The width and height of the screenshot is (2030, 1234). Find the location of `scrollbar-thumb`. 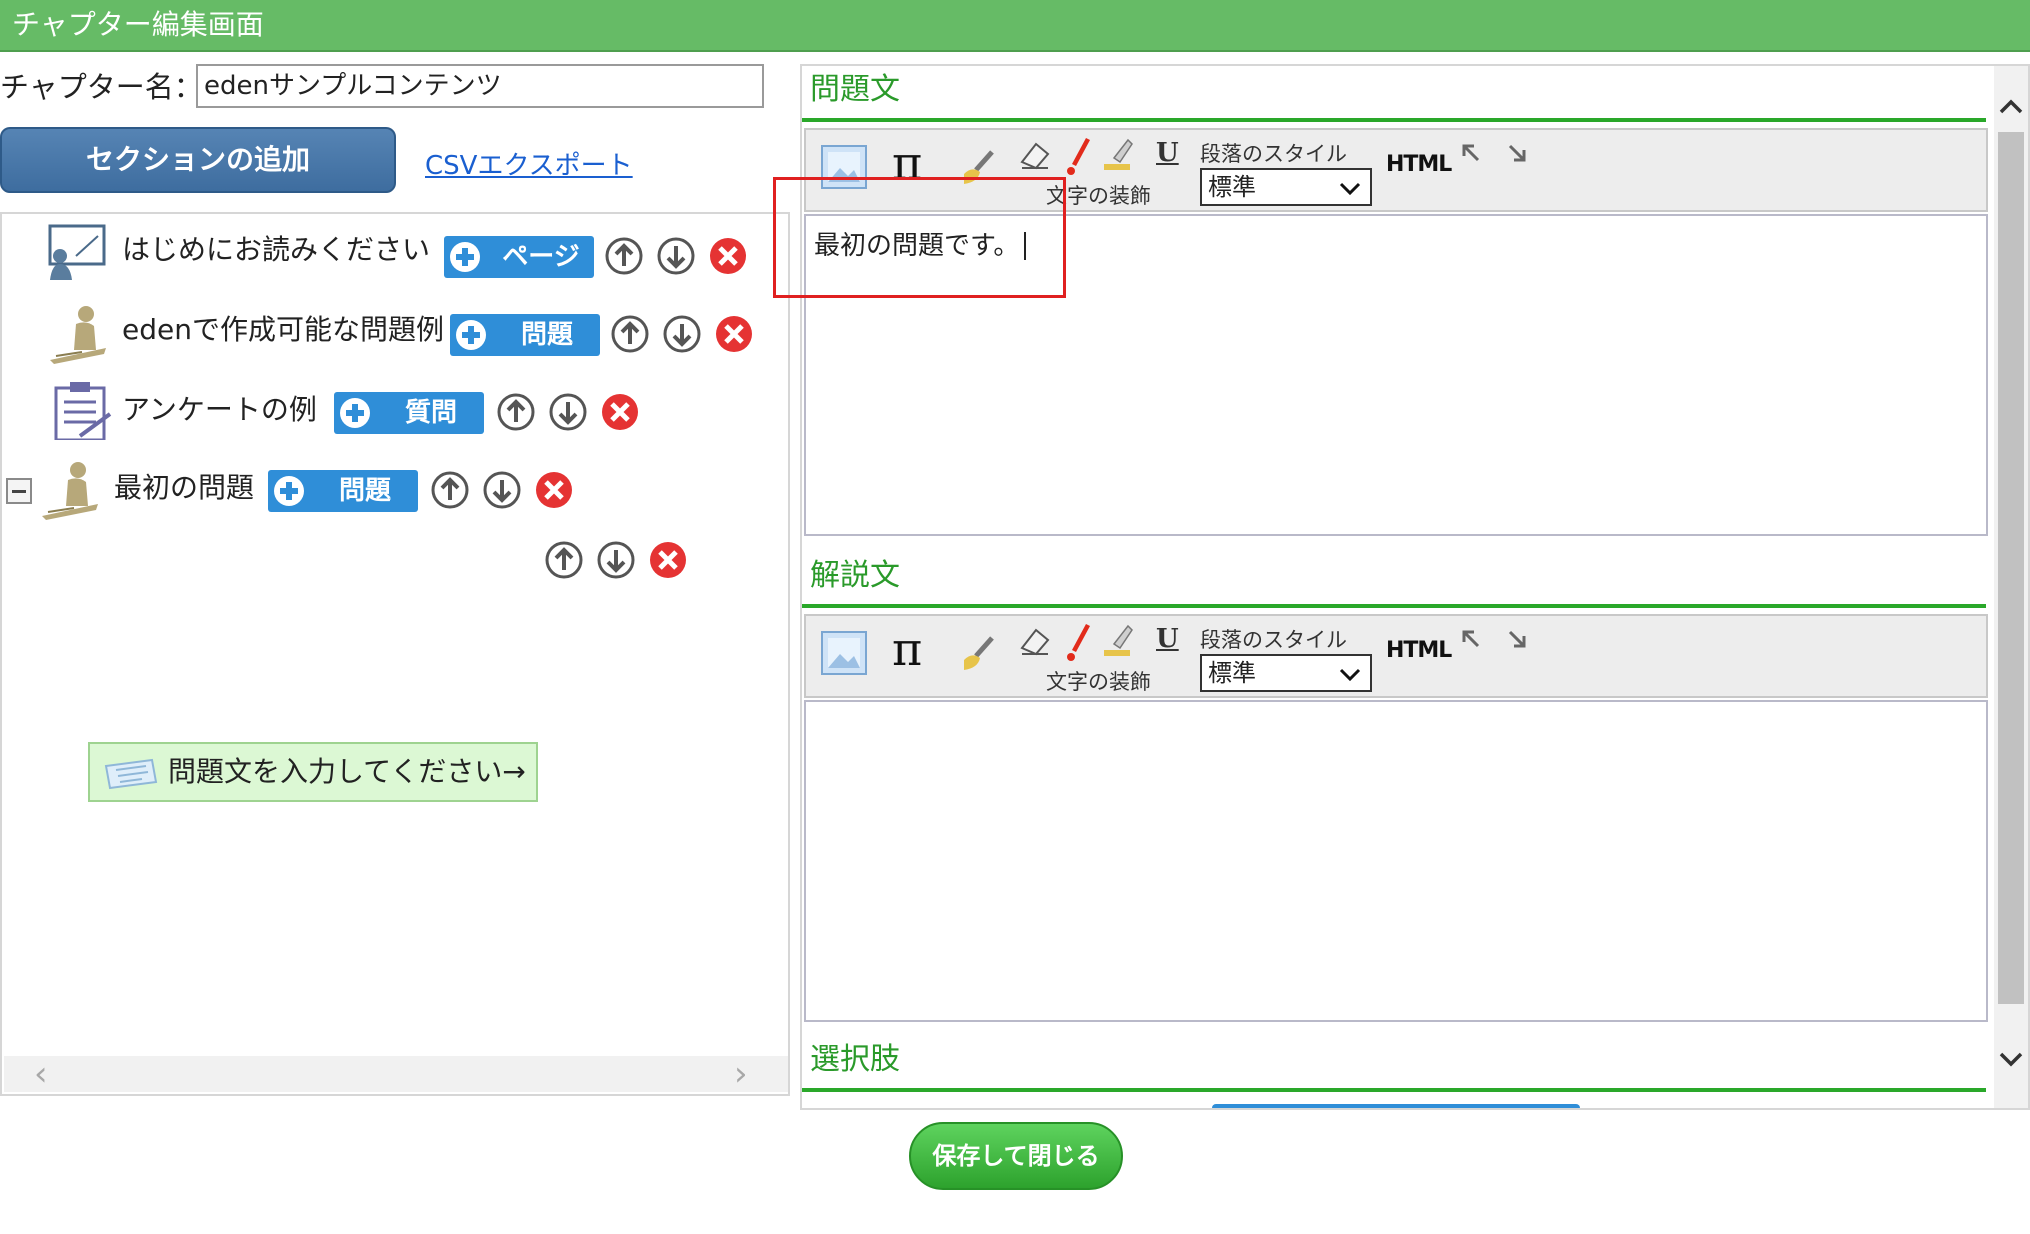

scrollbar-thumb is located at coordinates (2011, 568).